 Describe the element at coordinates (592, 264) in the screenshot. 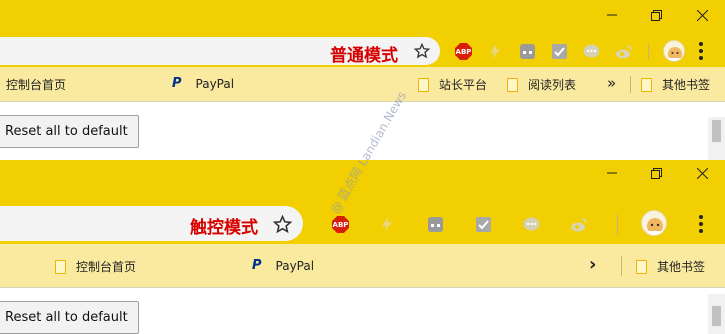

I see `more-bookmarks-chevron: ›` at that location.